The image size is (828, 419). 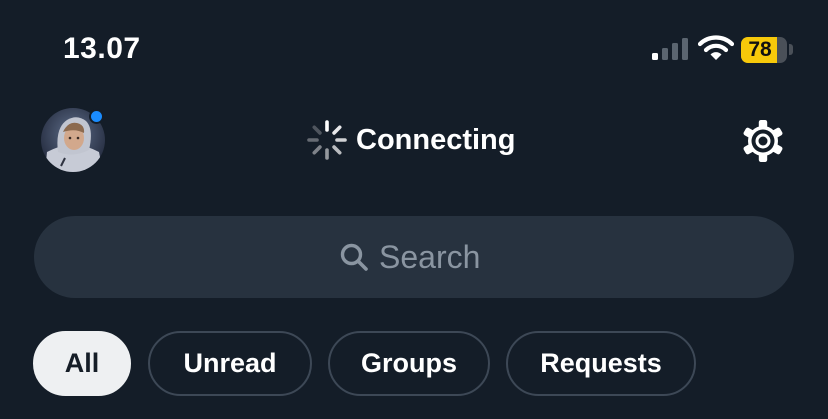 I want to click on header-title-group: Connecting, so click(x=411, y=140).